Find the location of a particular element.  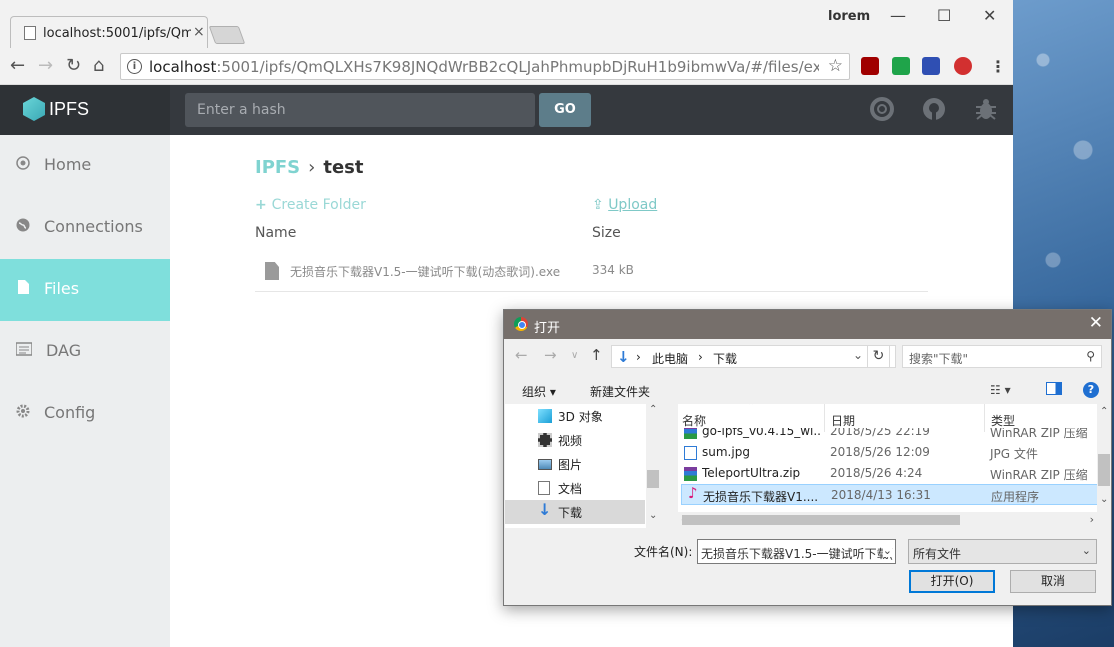

url-host: localhost is located at coordinates (183, 67).